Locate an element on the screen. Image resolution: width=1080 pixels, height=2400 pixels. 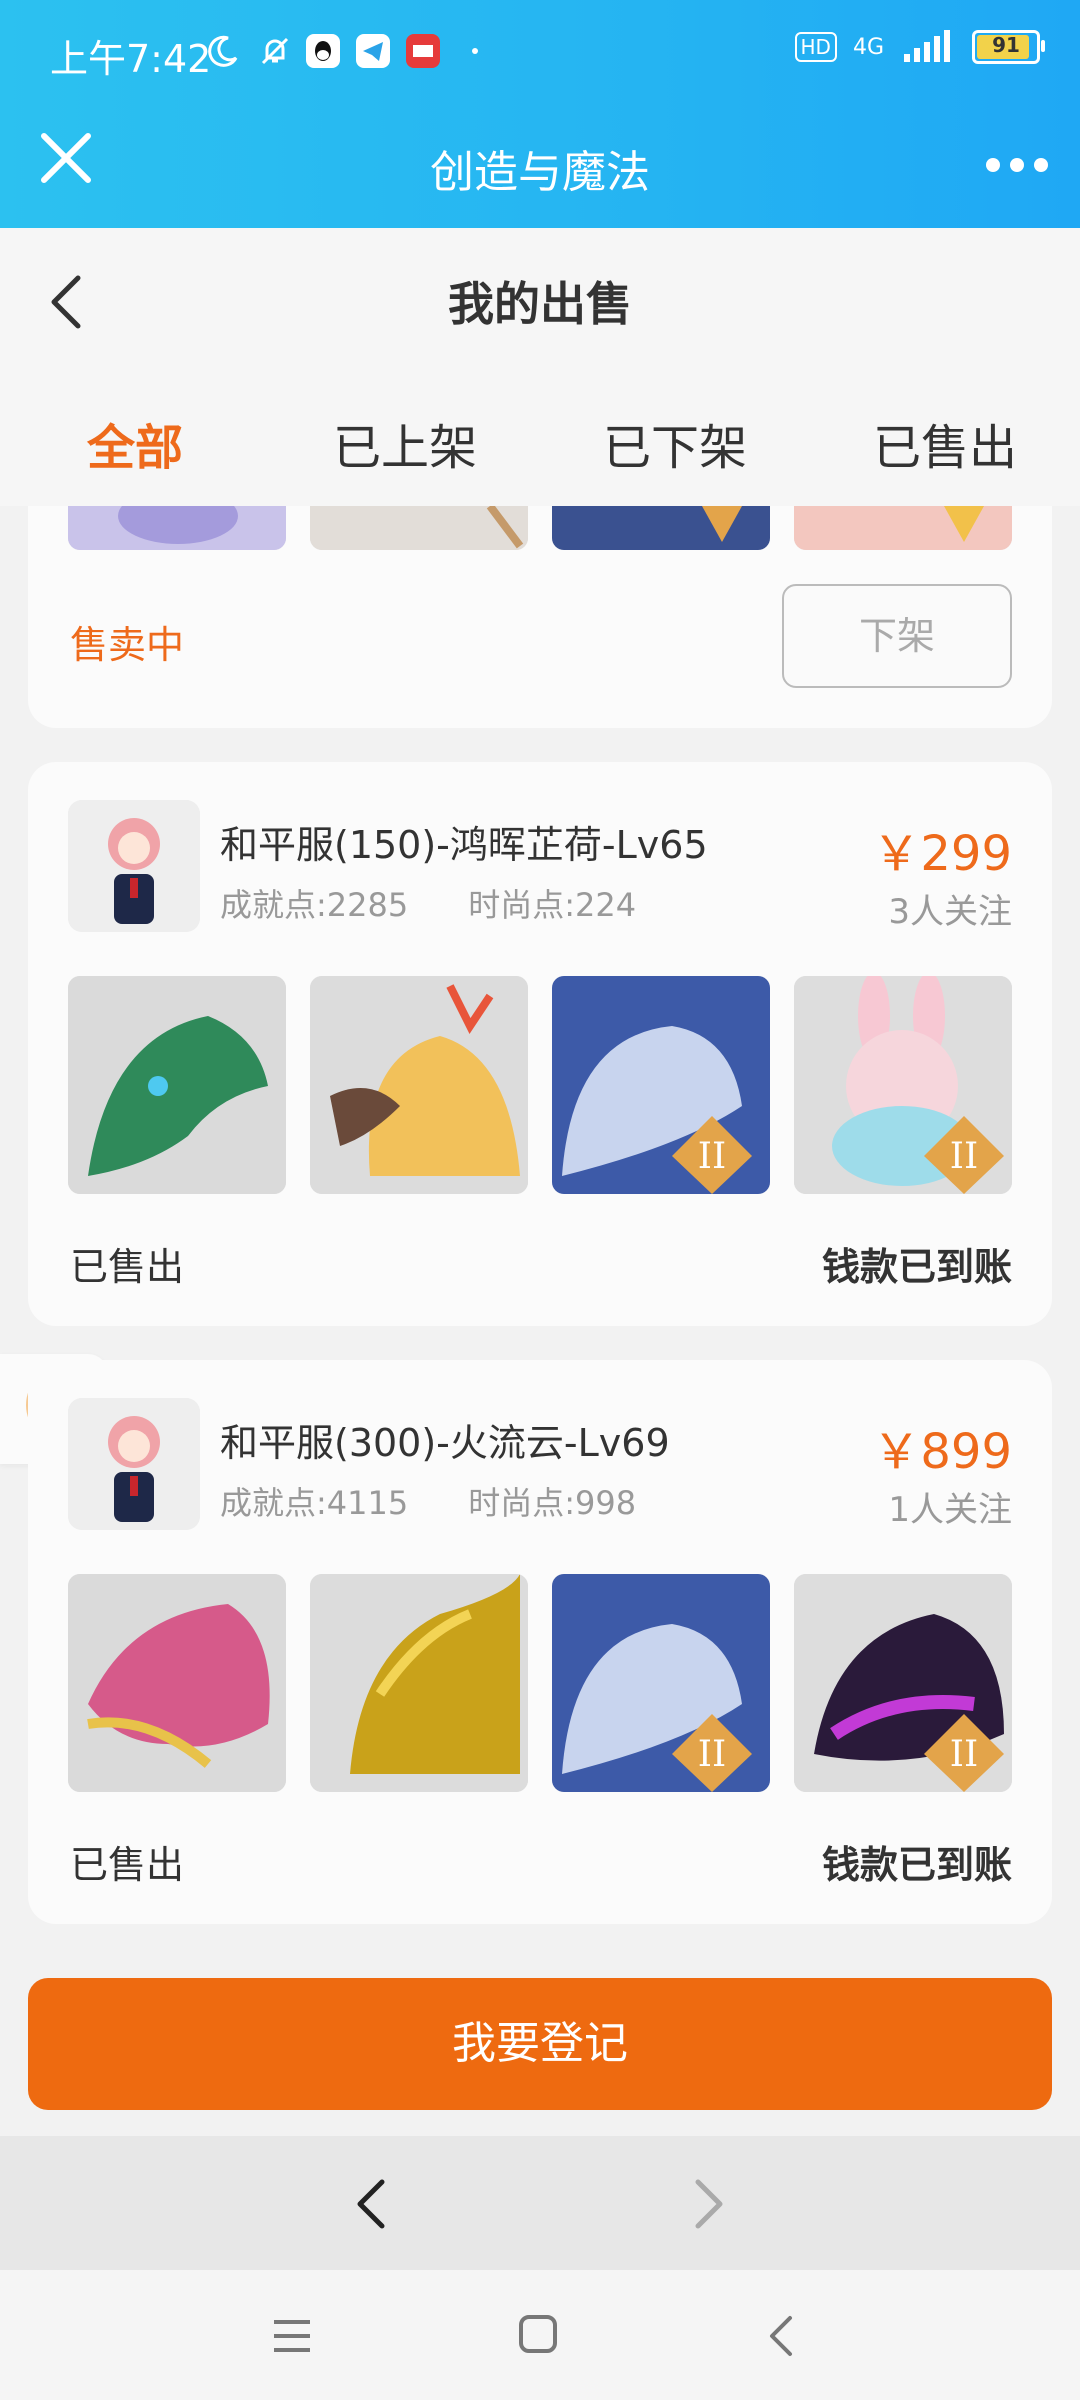
dot-icon is located at coordinates (475, 51).